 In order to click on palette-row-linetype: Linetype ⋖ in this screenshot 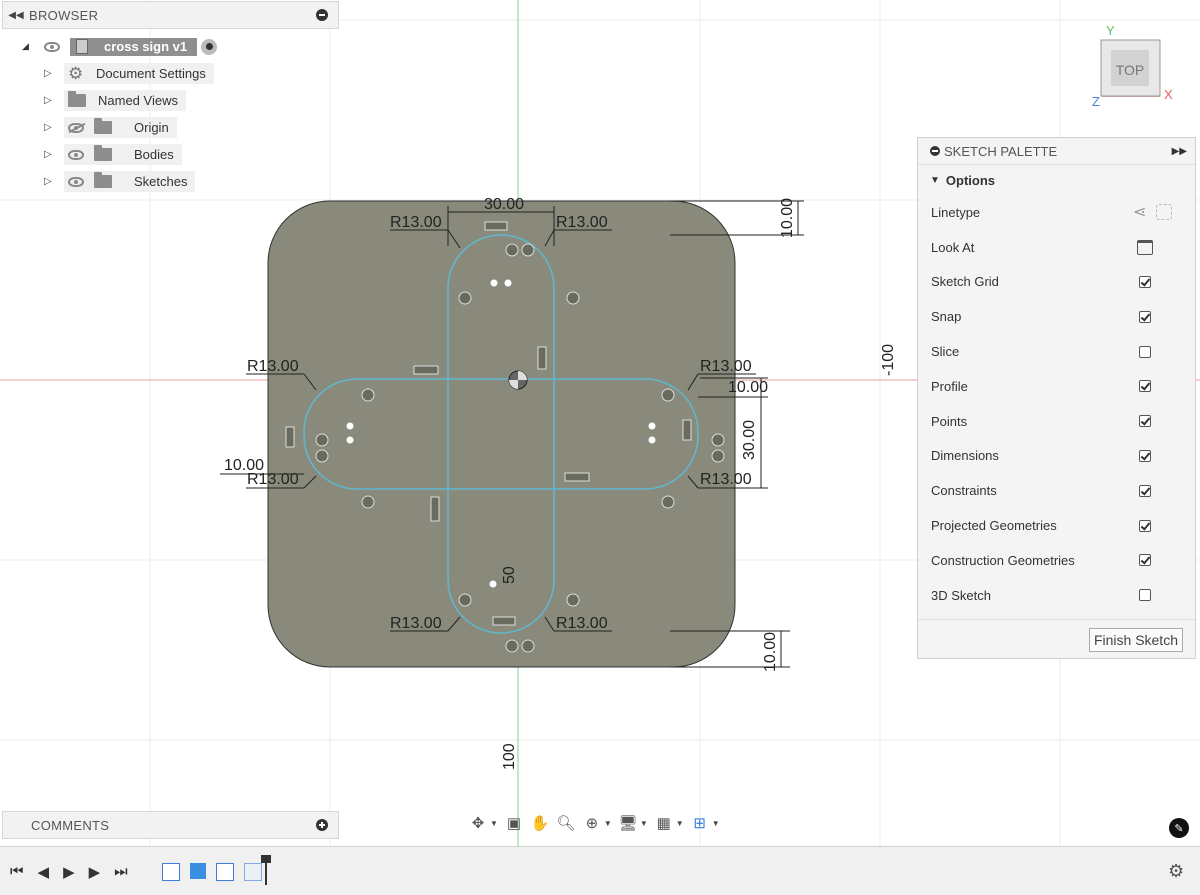, I will do `click(1056, 212)`.